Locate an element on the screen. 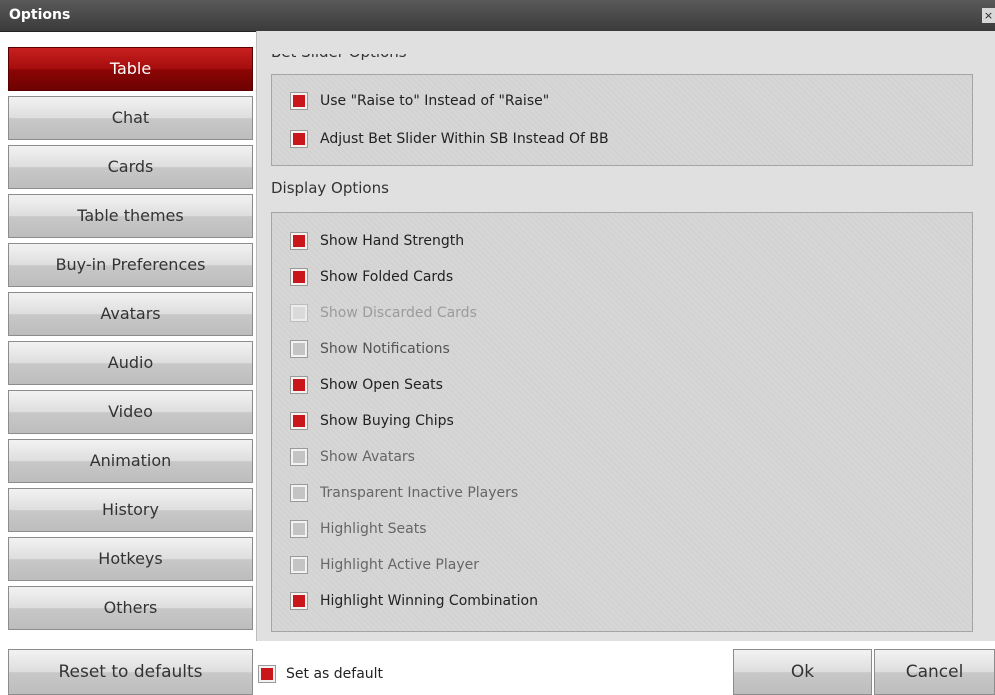 The height and width of the screenshot is (695, 995). option-show-folded-cards: Show Folded Cards is located at coordinates (371, 277).